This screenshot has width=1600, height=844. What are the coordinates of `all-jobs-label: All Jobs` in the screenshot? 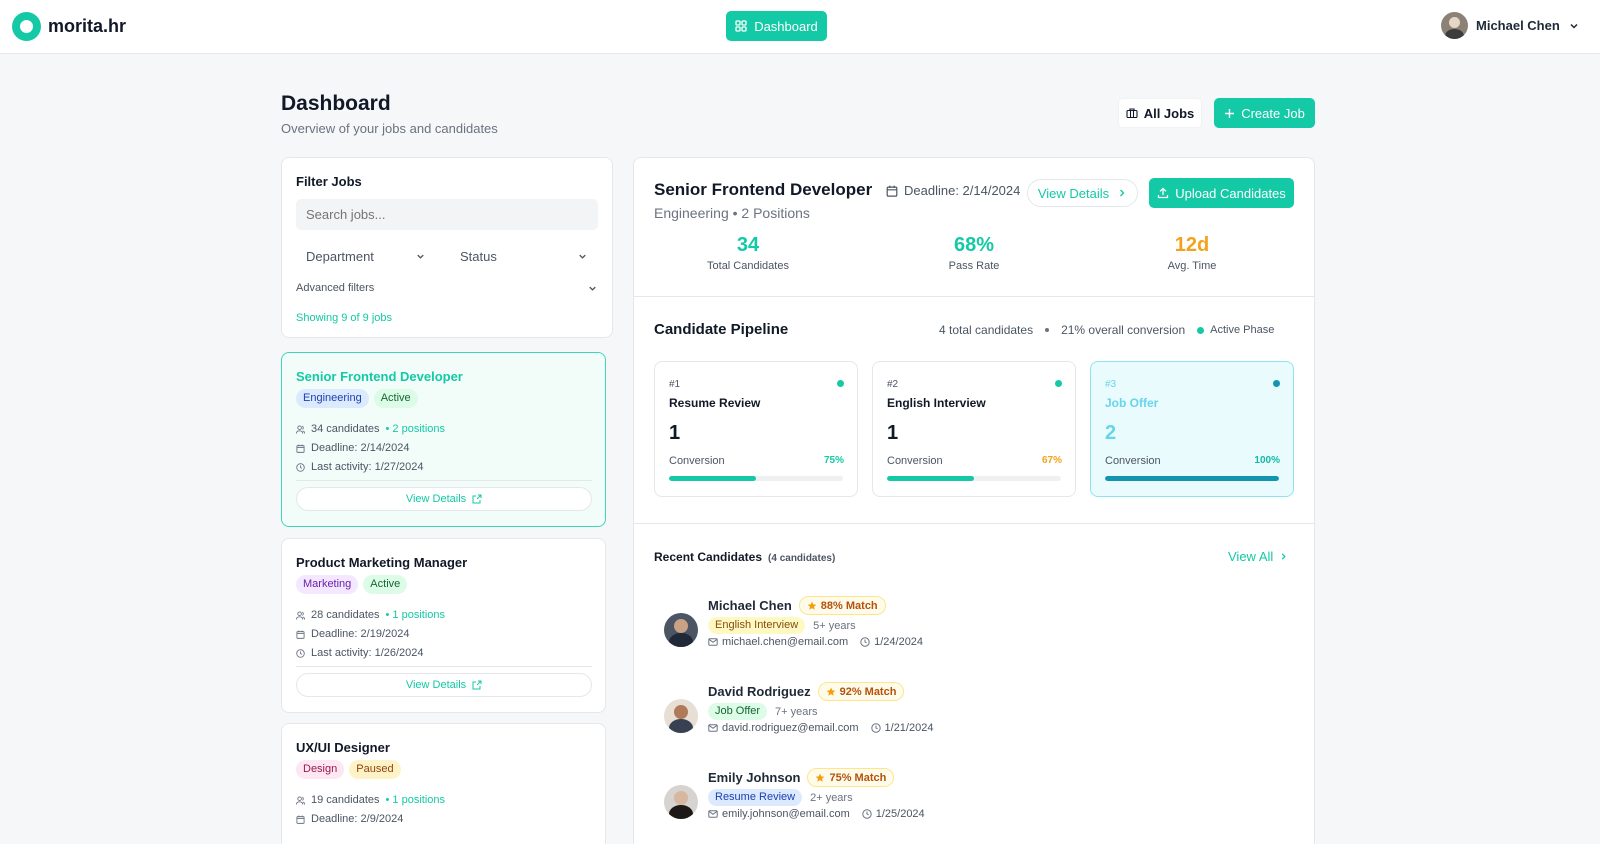 It's located at (1169, 113).